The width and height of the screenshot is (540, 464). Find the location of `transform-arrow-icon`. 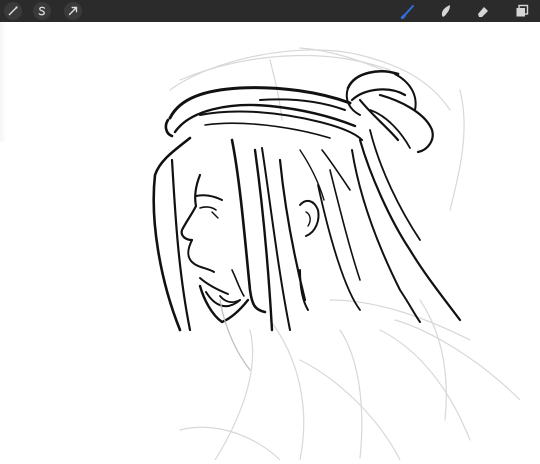

transform-arrow-icon is located at coordinates (73, 11).